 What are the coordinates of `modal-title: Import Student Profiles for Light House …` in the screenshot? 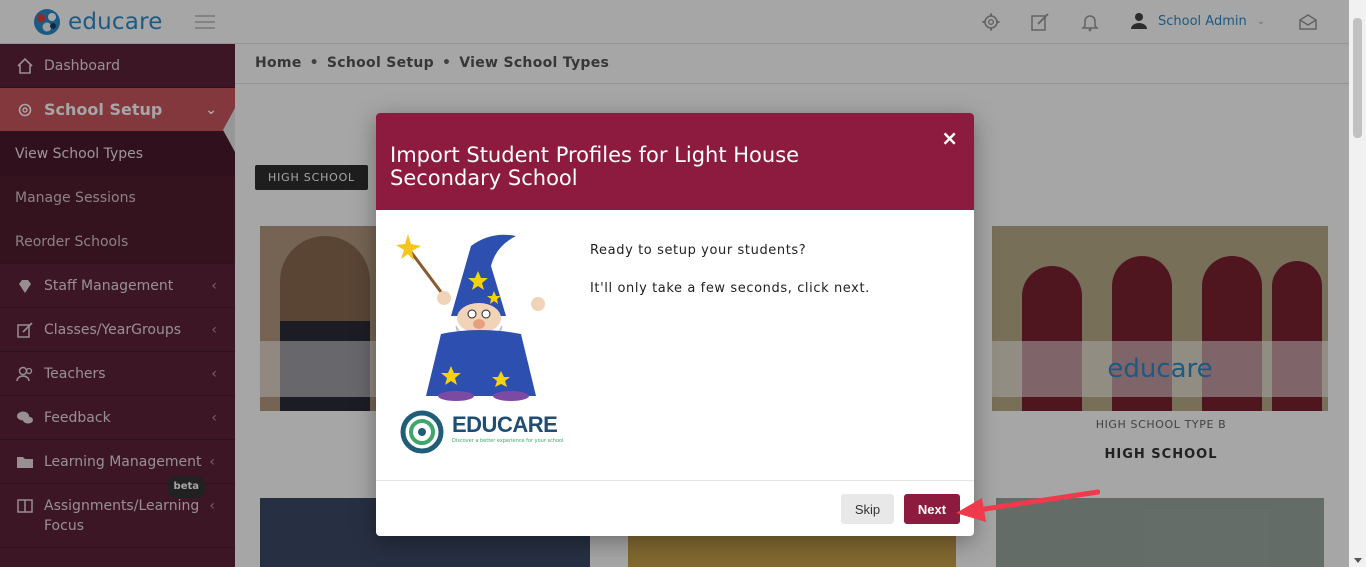 It's located at (595, 166).